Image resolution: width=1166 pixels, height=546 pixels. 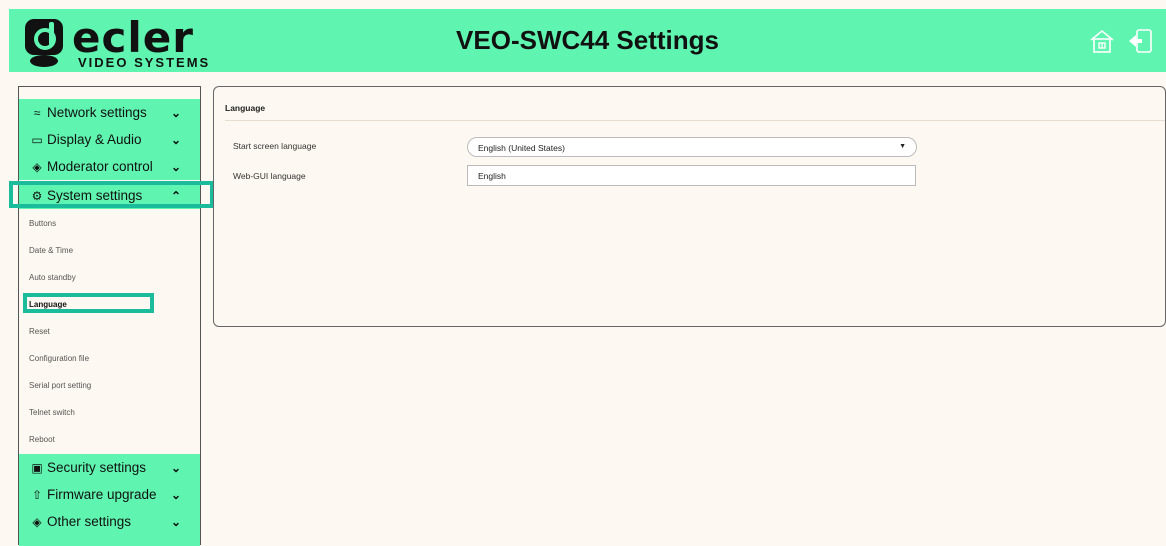 I want to click on sidebar-item-partial, so click(x=109, y=540).